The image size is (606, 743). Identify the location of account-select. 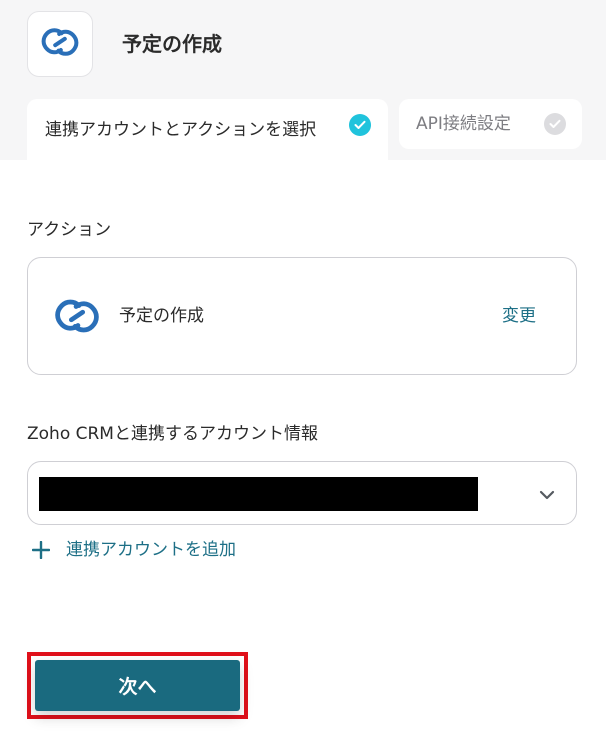
(302, 493).